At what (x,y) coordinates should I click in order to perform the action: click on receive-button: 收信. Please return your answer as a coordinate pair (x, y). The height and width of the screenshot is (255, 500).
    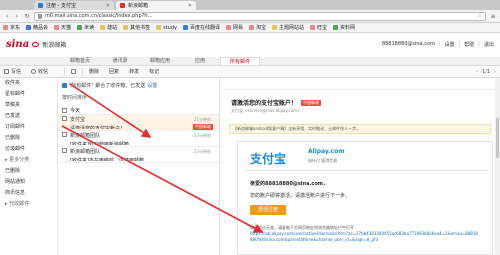
    Looking at the image, I should click on (39, 71).